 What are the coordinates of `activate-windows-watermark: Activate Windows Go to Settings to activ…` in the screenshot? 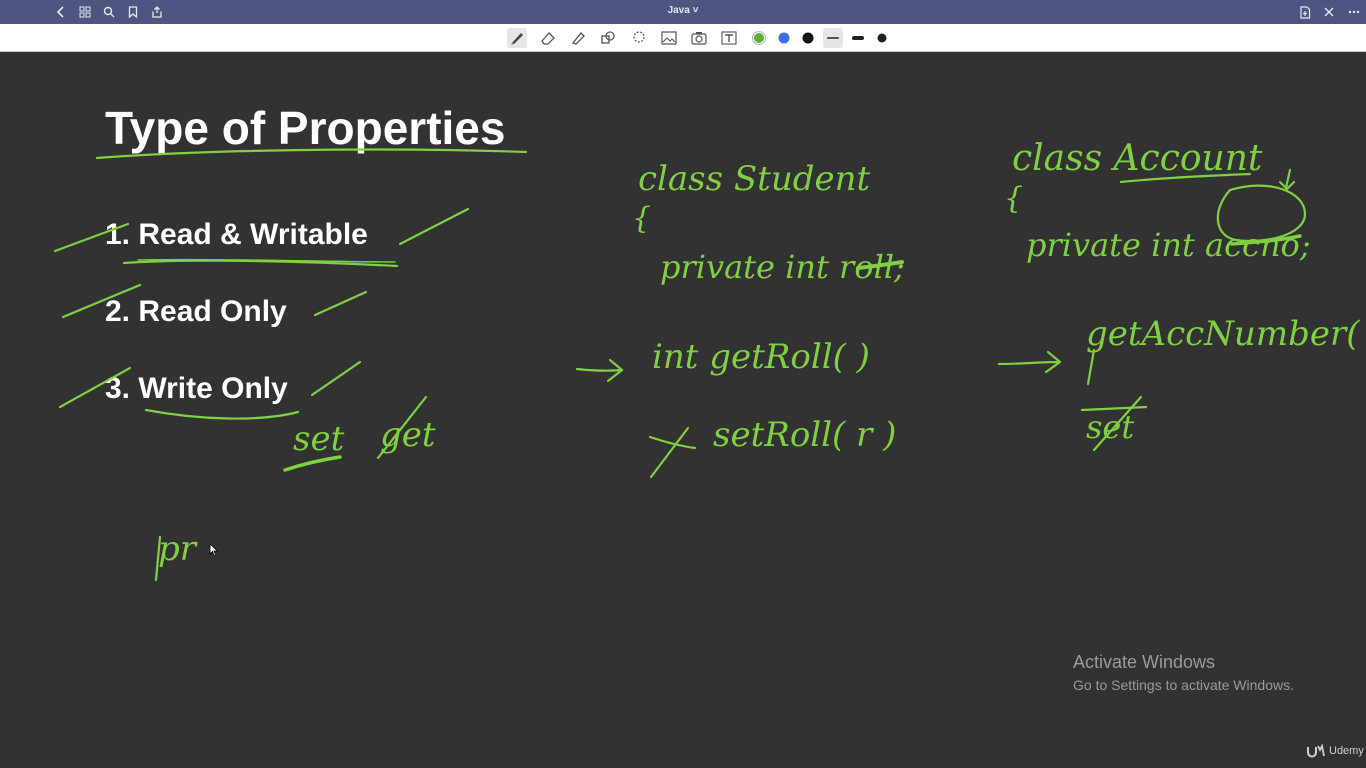 It's located at (1183, 672).